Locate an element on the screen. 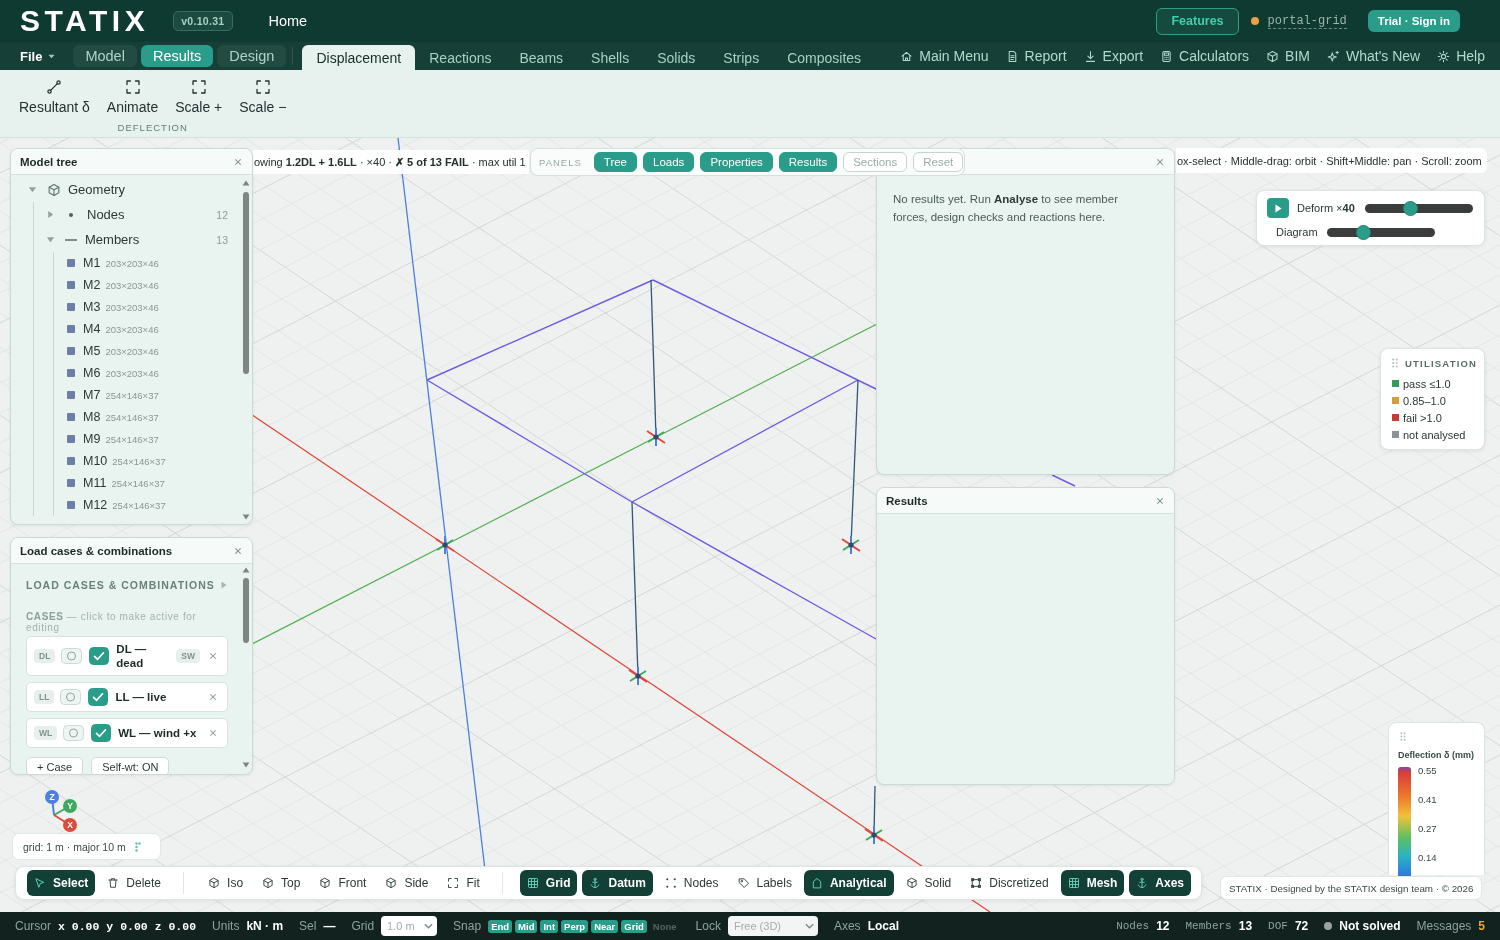 The image size is (1500, 940). file-menu: File is located at coordinates (38, 56).